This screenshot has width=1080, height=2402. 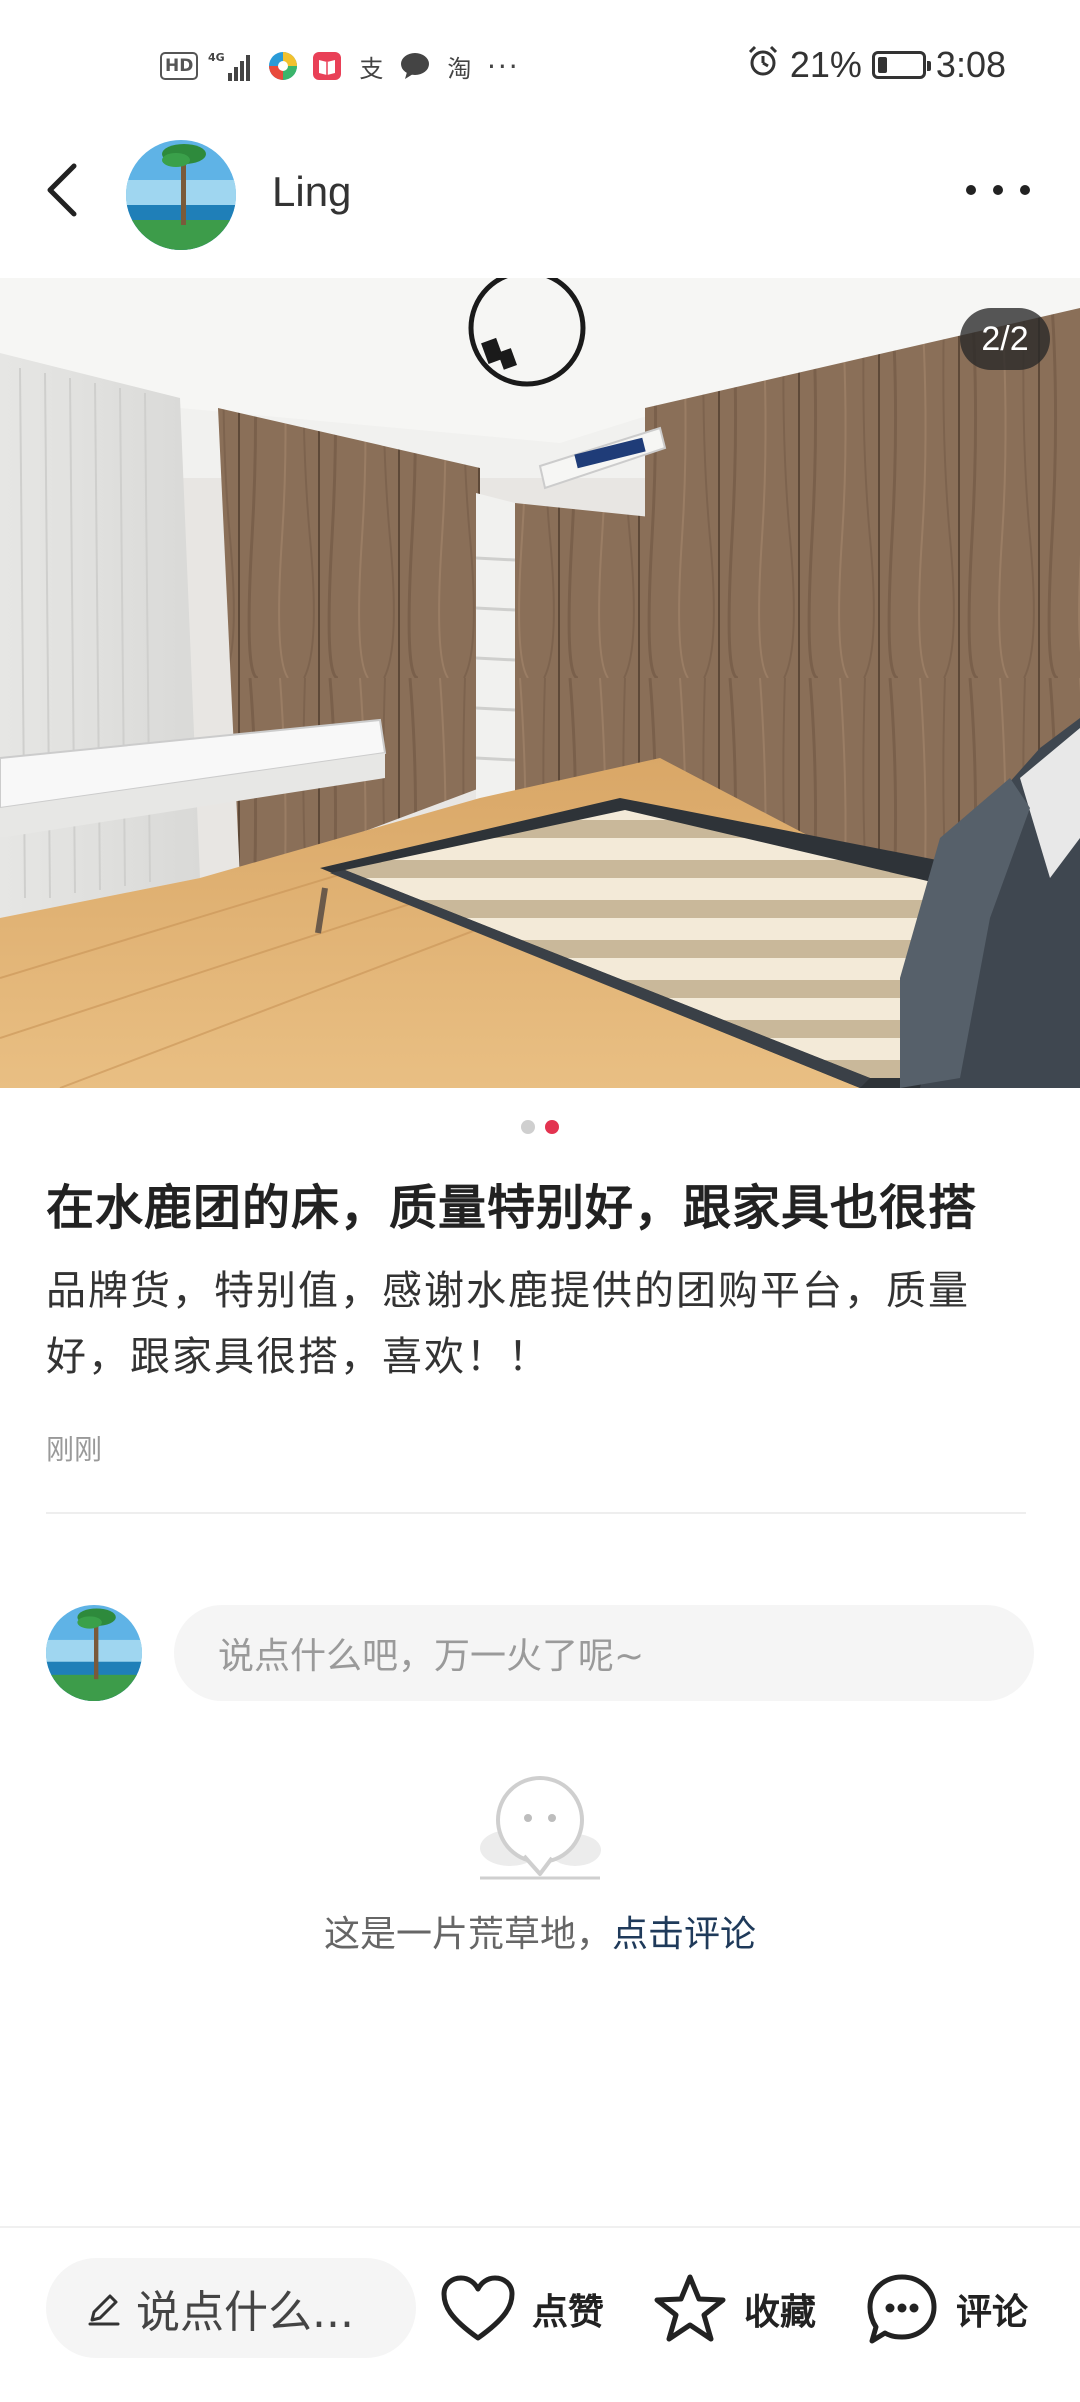 I want to click on battery-percent: 21%, so click(x=825, y=64).